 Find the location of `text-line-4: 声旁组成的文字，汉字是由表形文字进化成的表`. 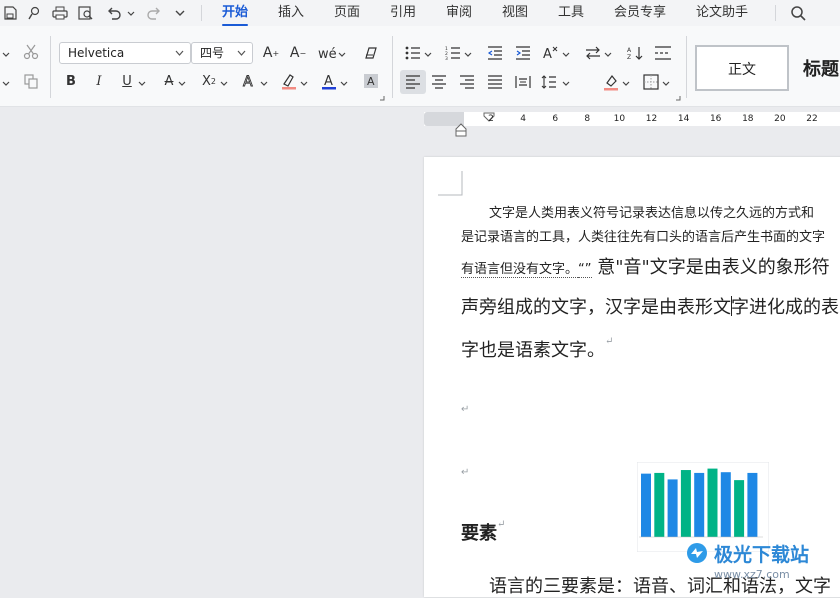

text-line-4: 声旁组成的文字，汉字是由表形文字进化成的表 is located at coordinates (650, 306).